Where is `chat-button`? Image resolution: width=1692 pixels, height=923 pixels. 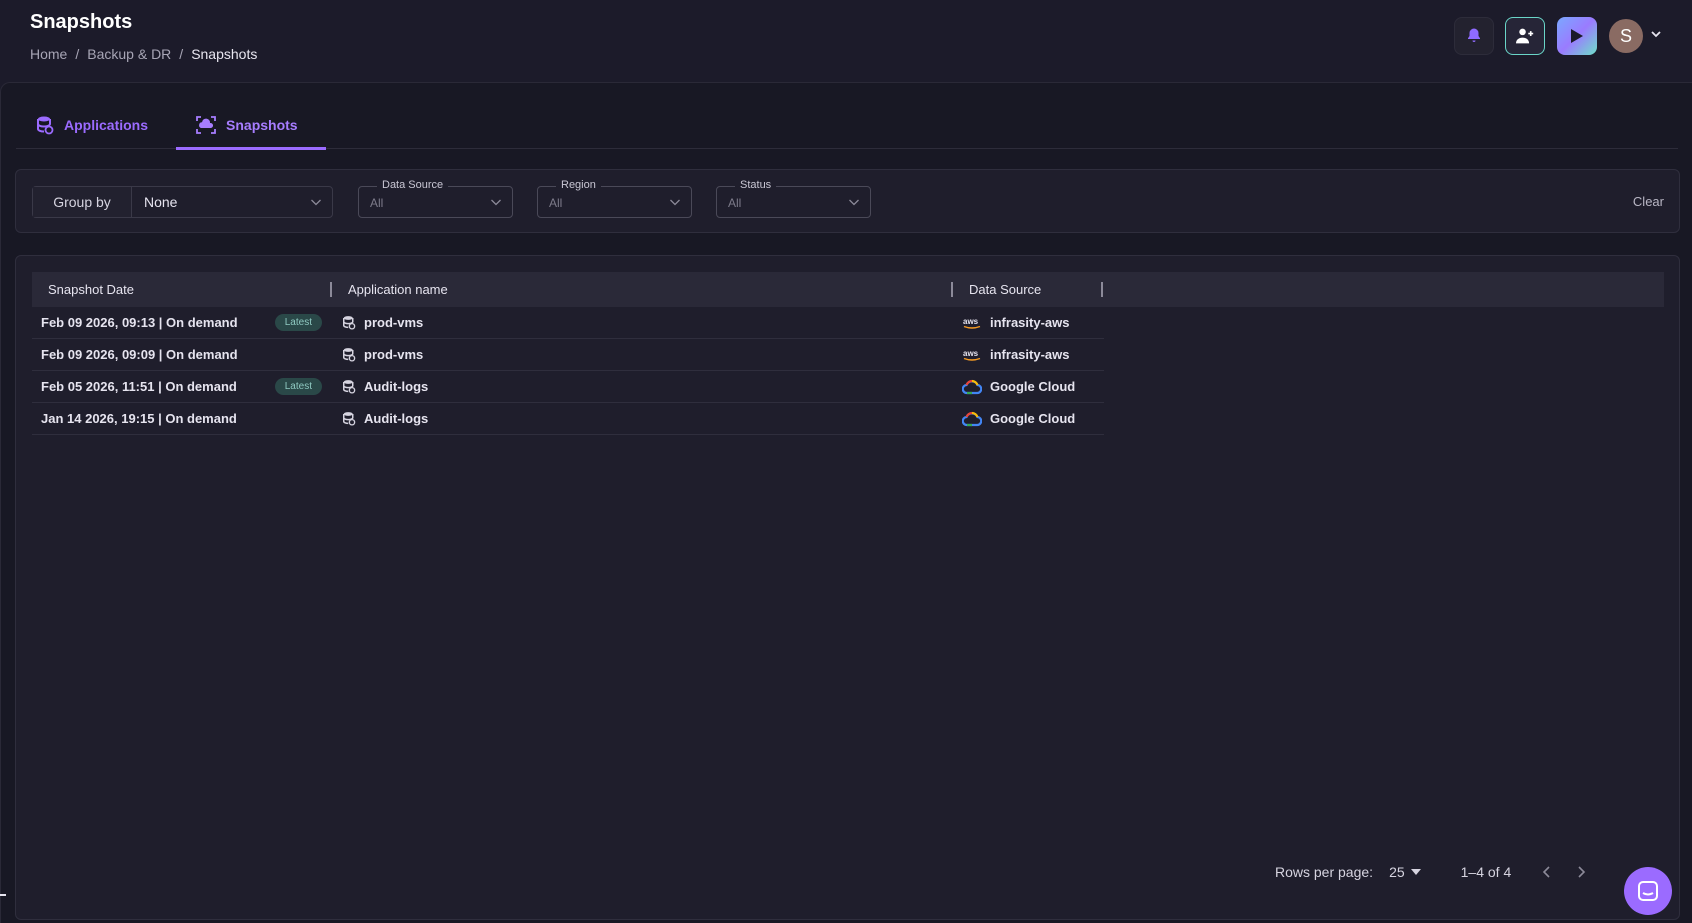
chat-button is located at coordinates (1648, 891).